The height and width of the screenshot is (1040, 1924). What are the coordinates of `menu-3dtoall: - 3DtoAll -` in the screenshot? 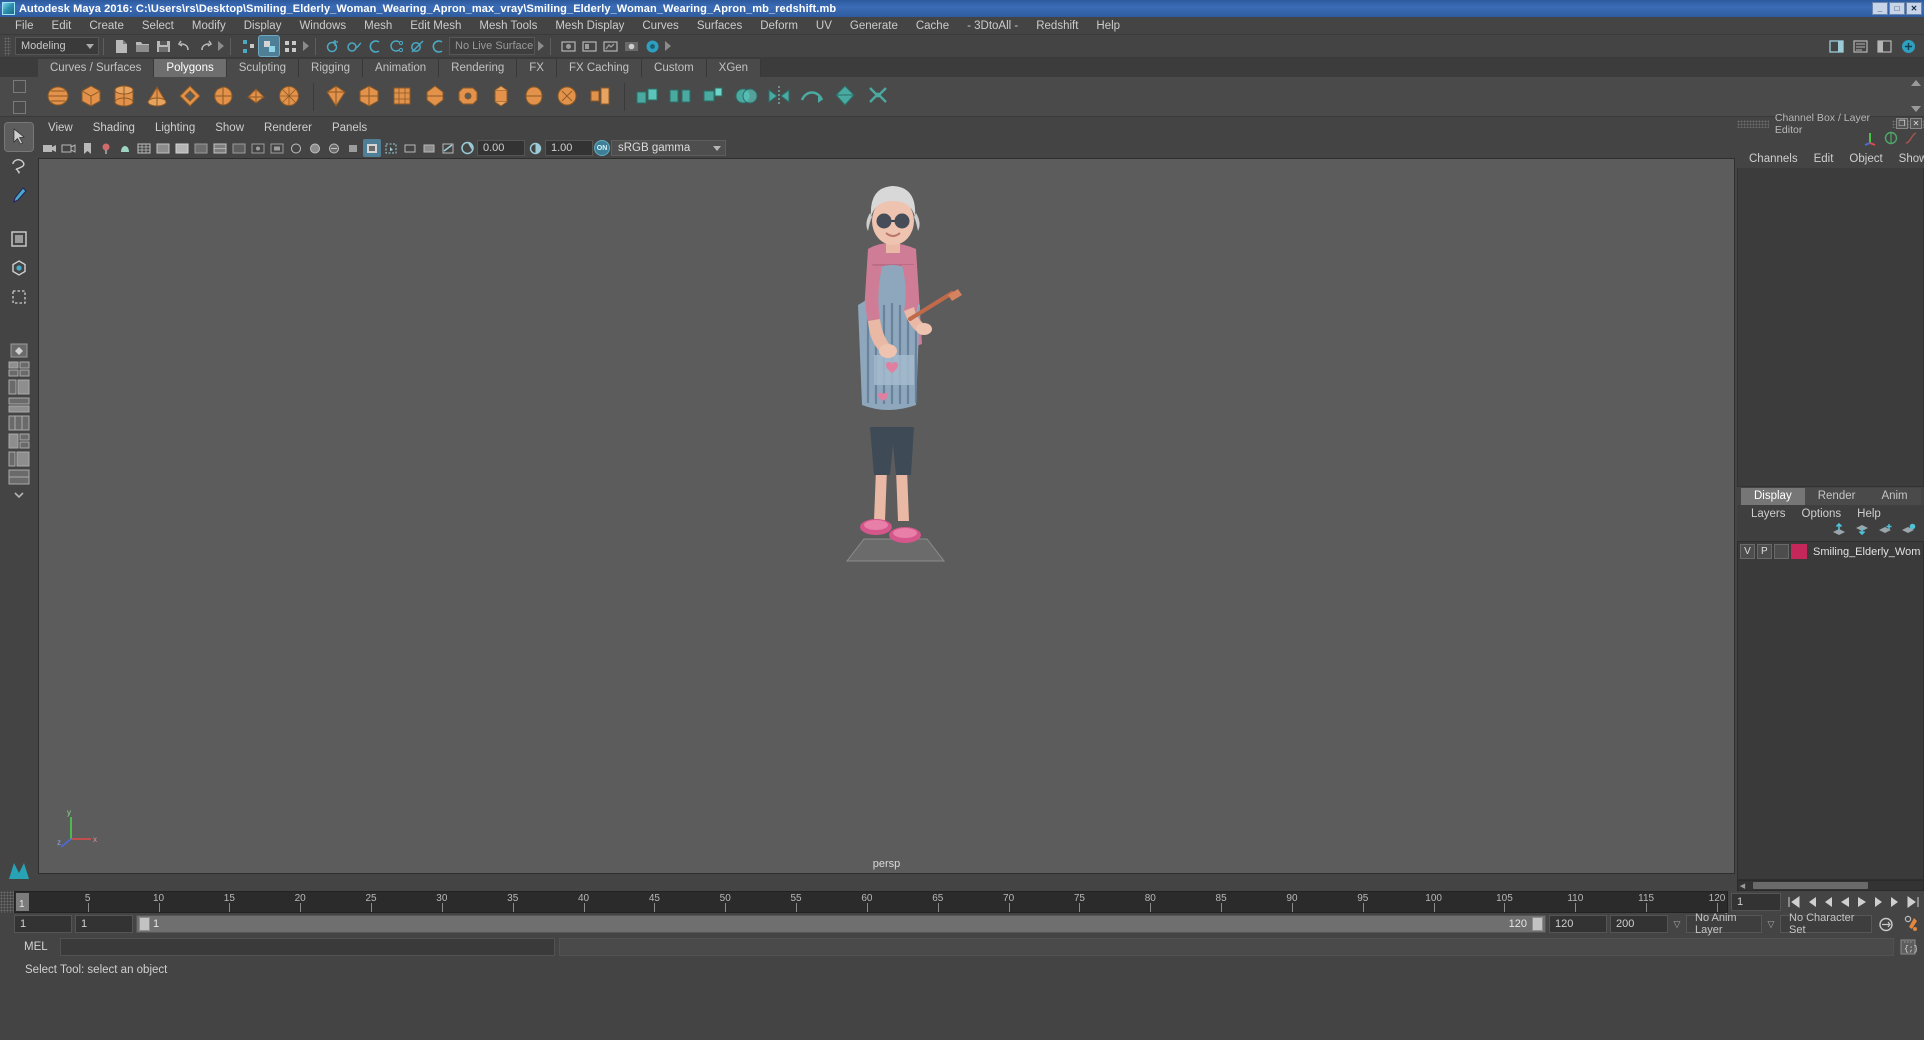 It's located at (992, 26).